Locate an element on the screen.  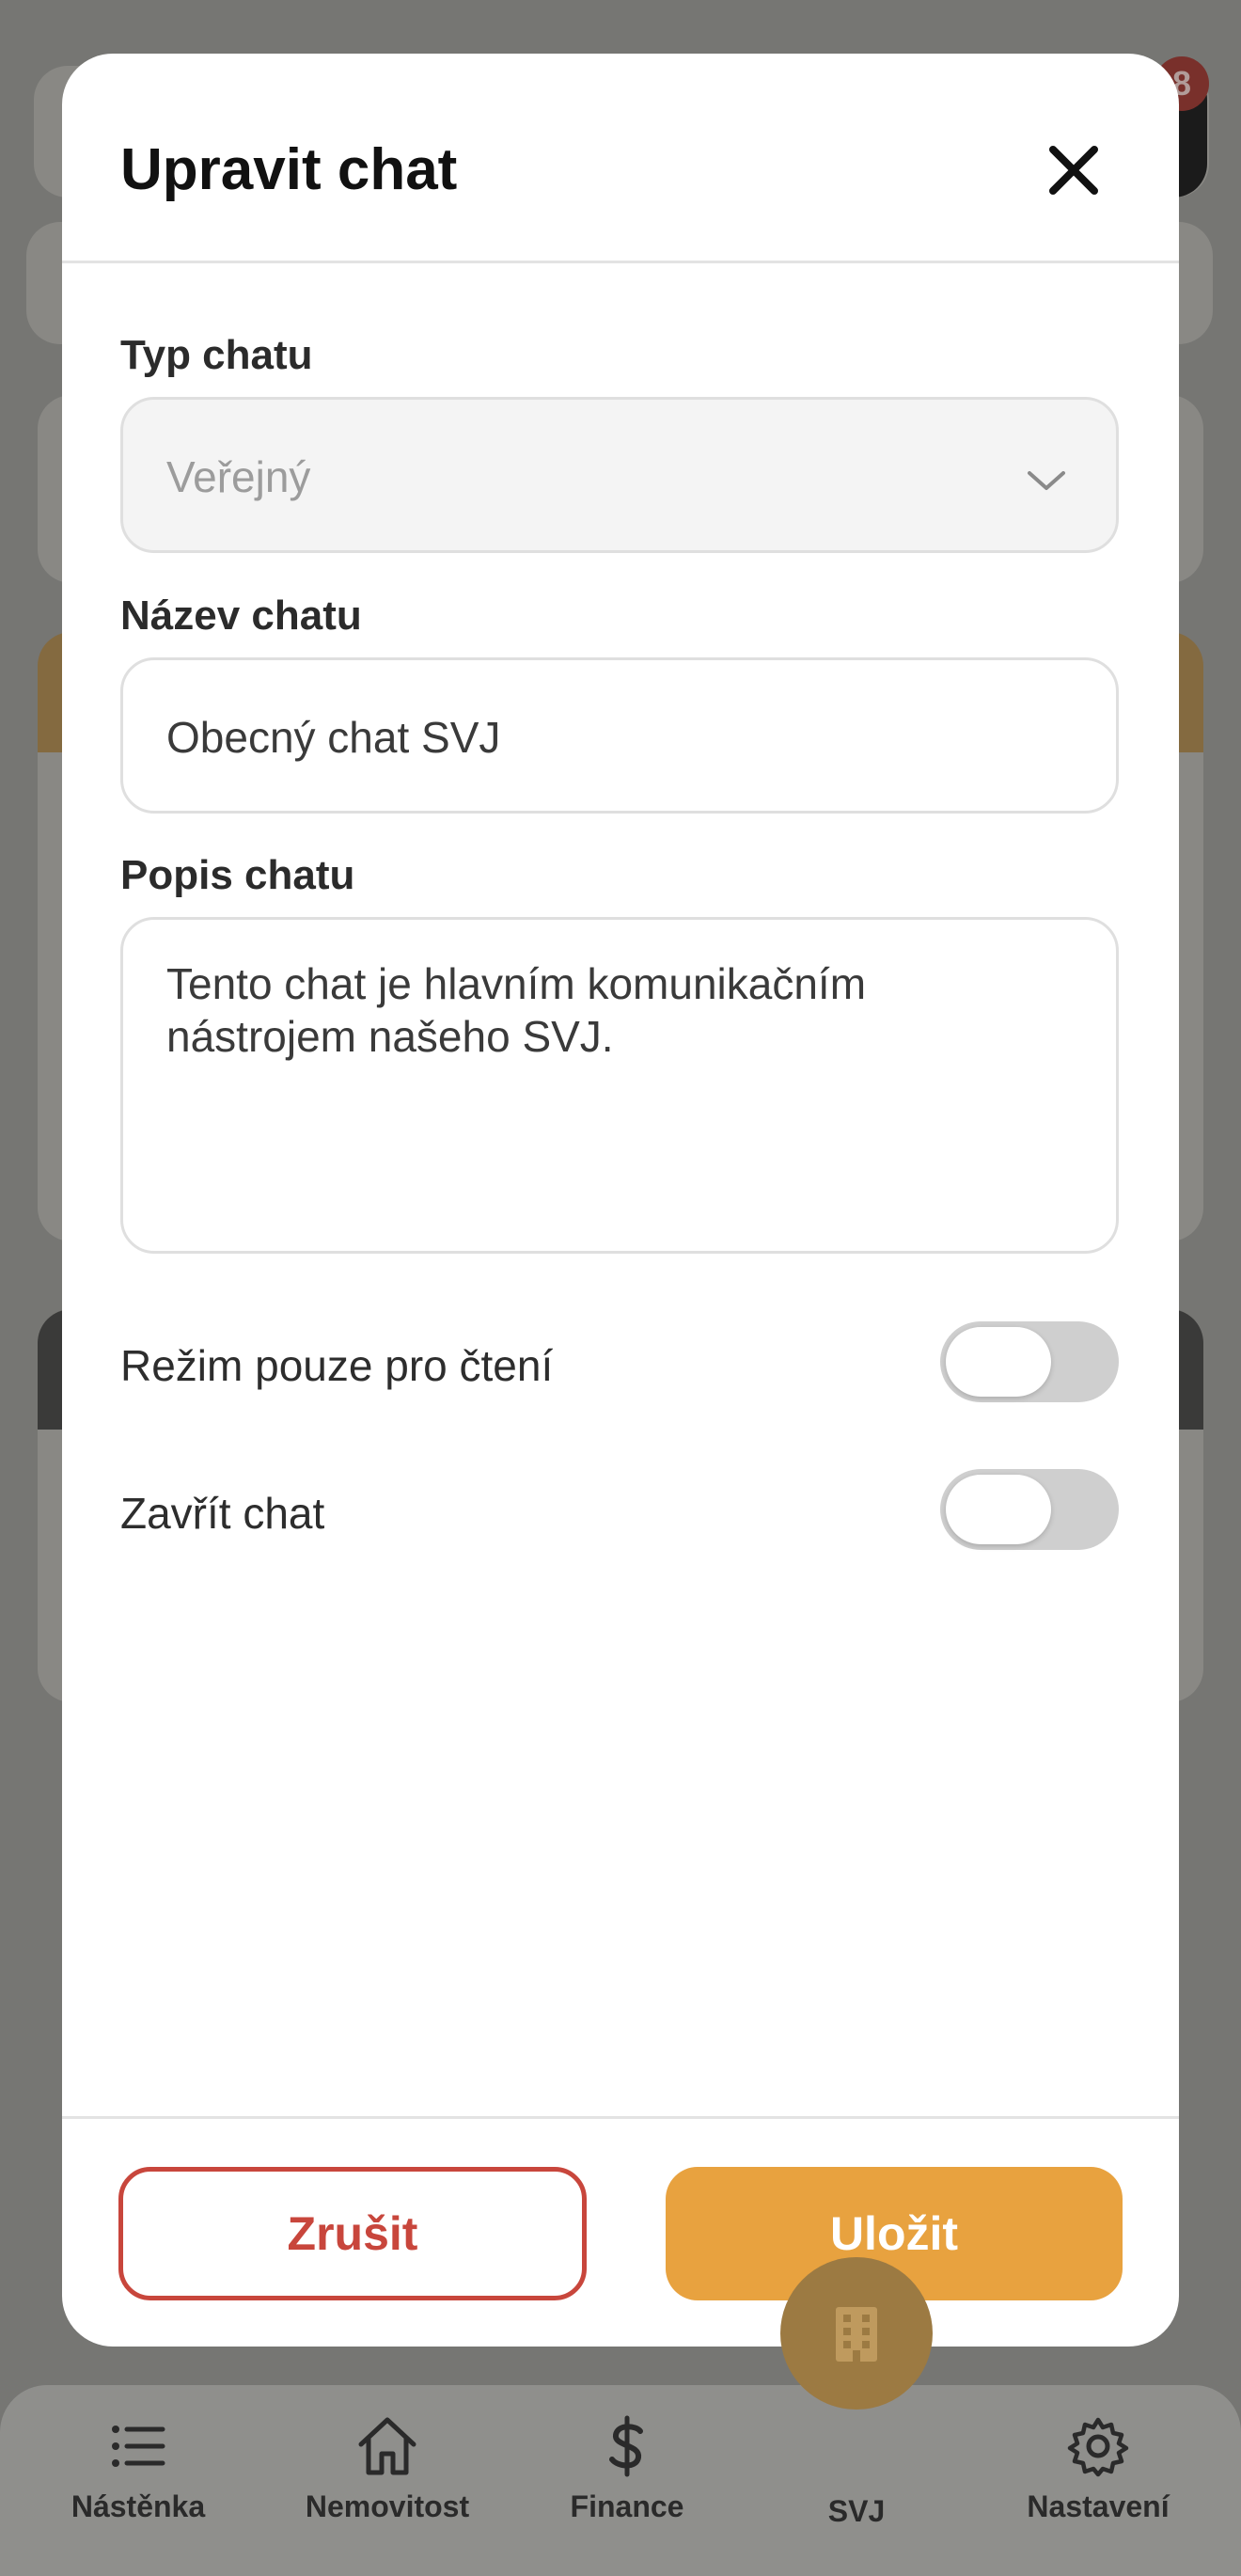
read-only-label: Režim pouze pro čtení is located at coordinates (337, 1365).